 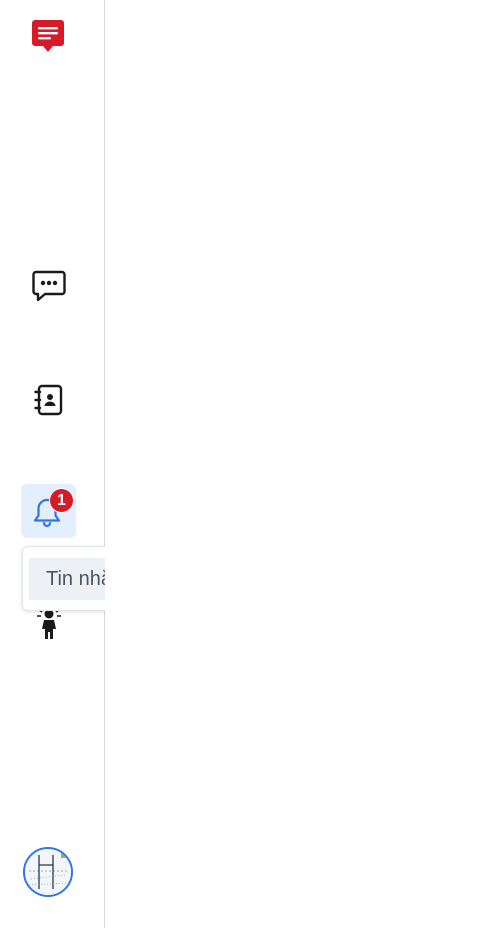 I want to click on person-idea-icon, so click(x=49, y=622).